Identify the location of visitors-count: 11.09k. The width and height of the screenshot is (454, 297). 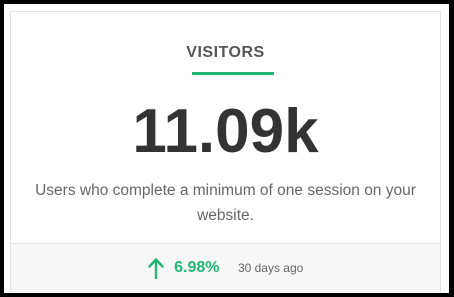
(225, 131).